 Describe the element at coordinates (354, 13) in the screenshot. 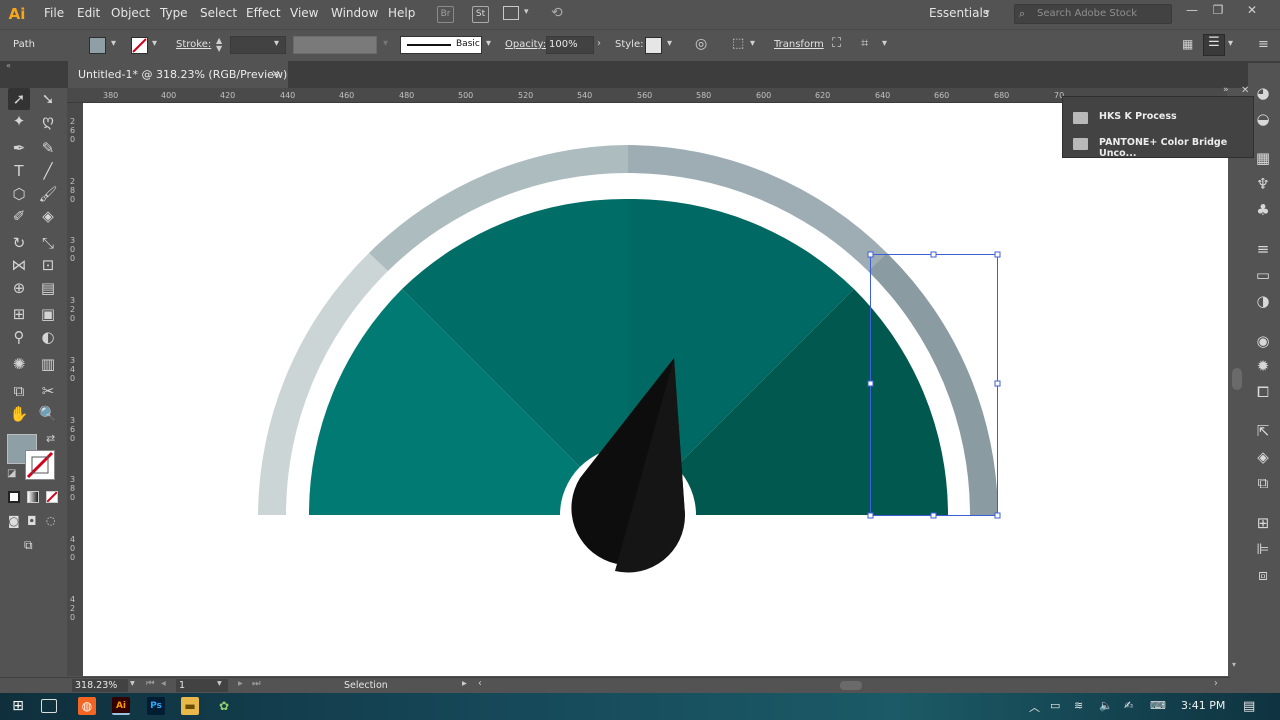

I see `menu-window: Window` at that location.